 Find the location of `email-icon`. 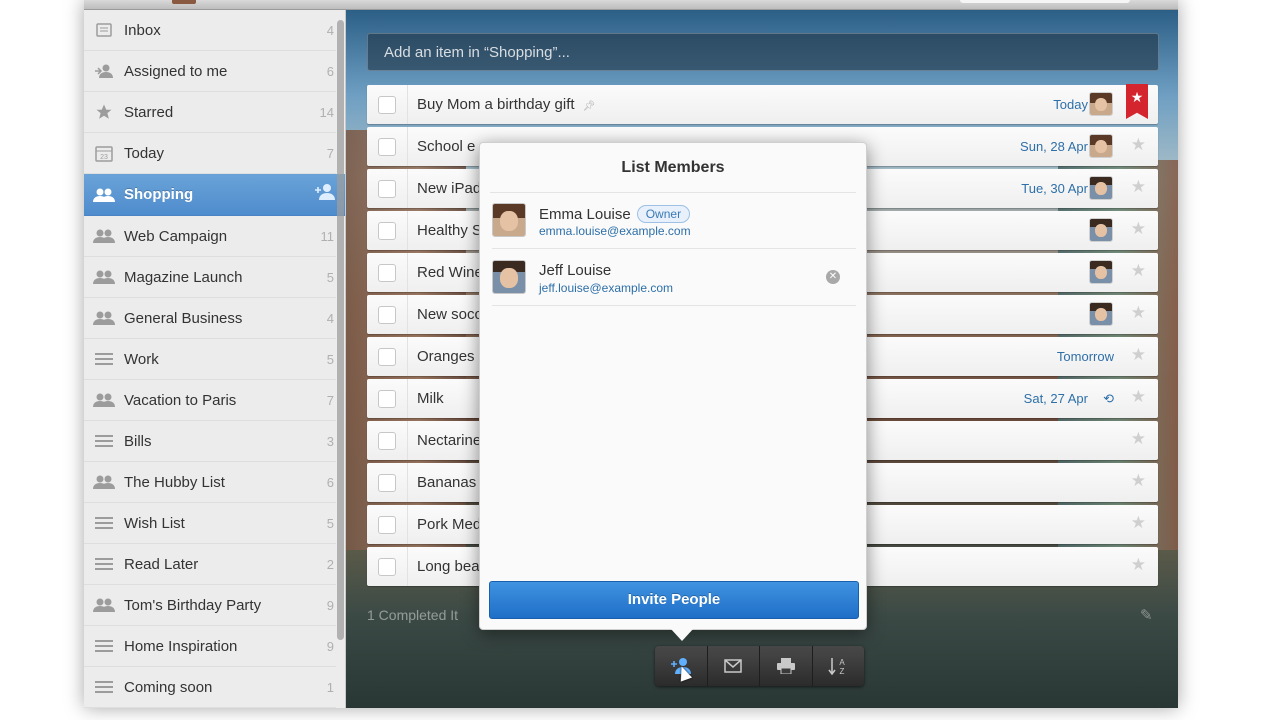

email-icon is located at coordinates (734, 666).